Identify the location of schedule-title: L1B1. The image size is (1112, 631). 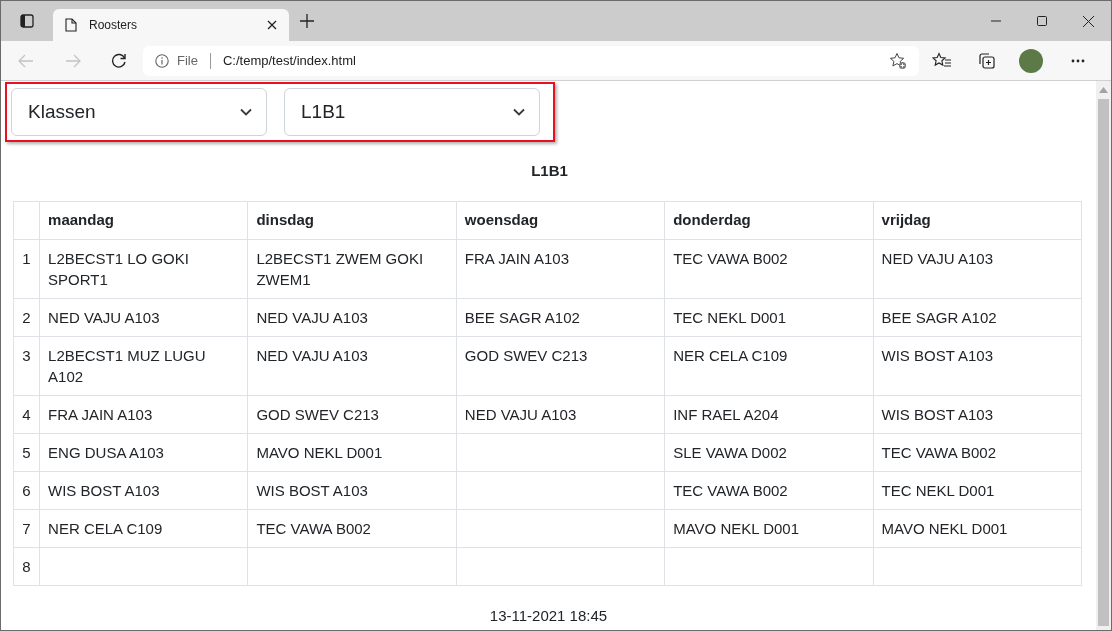
(549, 171).